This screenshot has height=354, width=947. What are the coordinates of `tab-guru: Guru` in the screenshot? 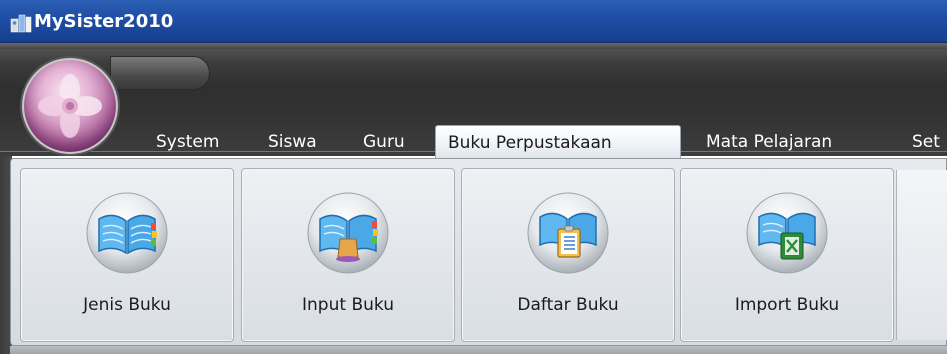 It's located at (384, 142).